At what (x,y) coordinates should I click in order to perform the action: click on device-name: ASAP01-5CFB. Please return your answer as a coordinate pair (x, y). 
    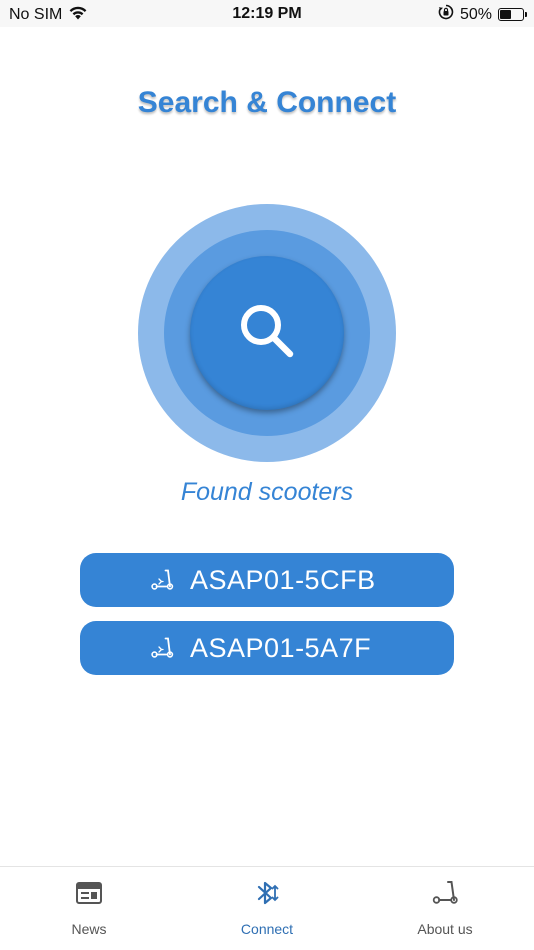
    Looking at the image, I should click on (283, 580).